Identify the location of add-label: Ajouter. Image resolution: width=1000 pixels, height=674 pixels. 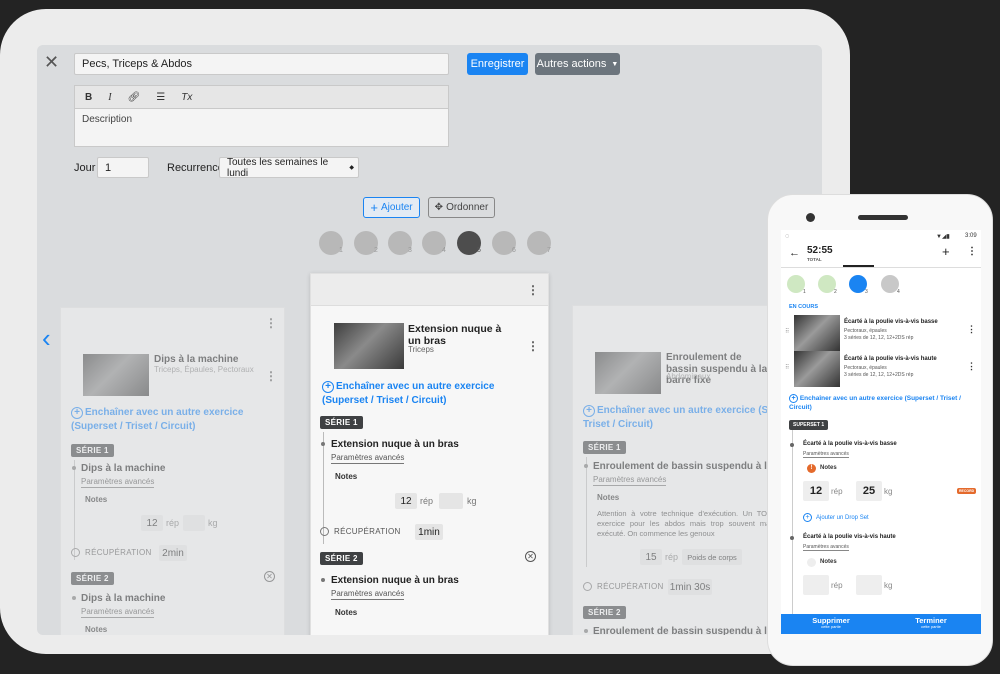
(396, 207).